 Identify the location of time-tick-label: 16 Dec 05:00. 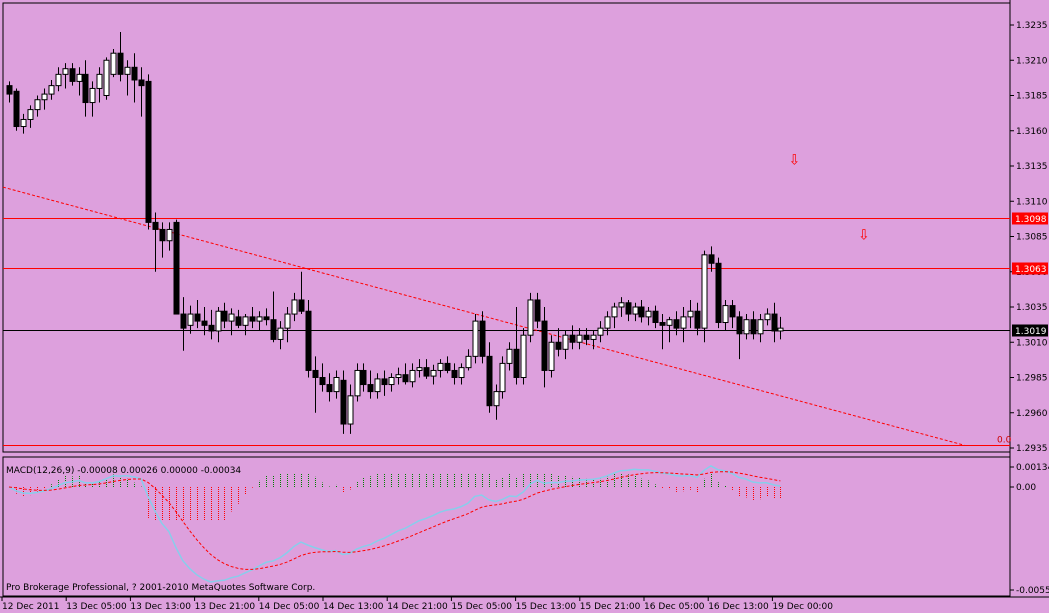
(674, 607).